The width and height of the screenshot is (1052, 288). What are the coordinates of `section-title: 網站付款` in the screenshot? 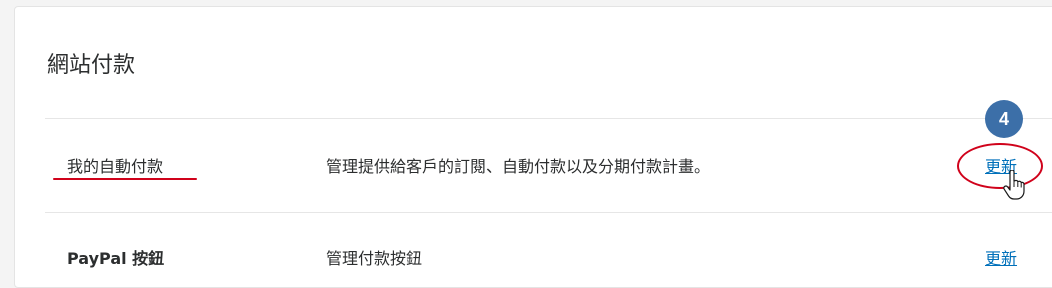 It's located at (91, 65).